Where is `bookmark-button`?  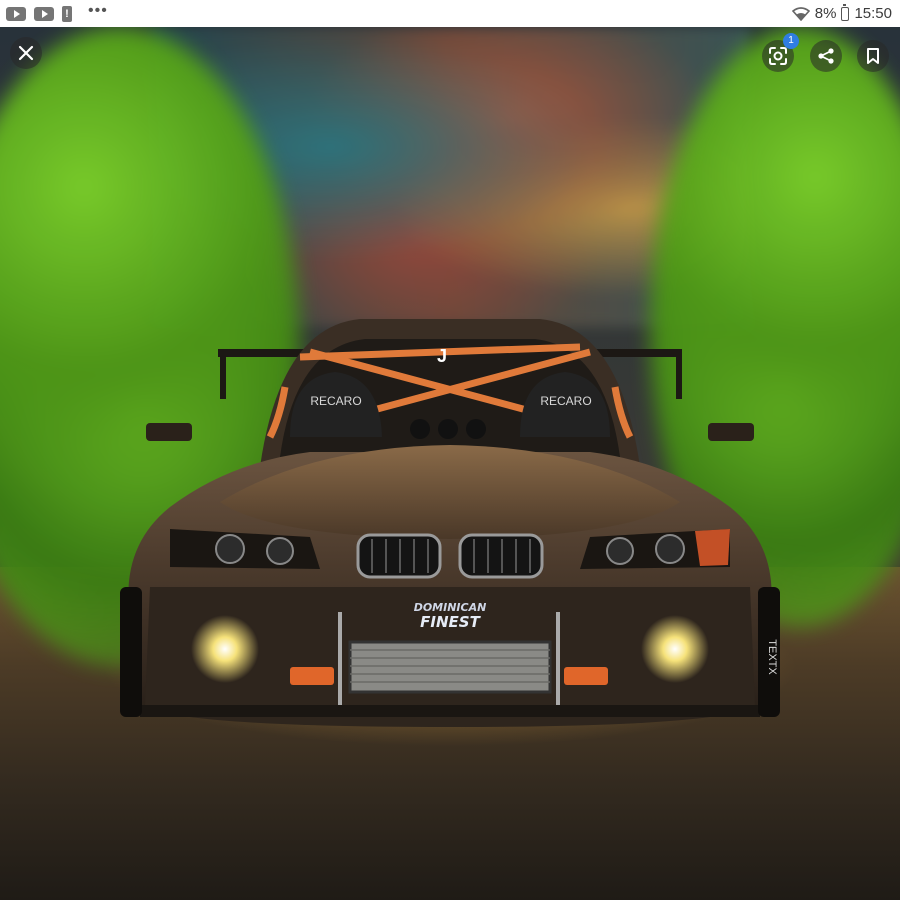 bookmark-button is located at coordinates (873, 56).